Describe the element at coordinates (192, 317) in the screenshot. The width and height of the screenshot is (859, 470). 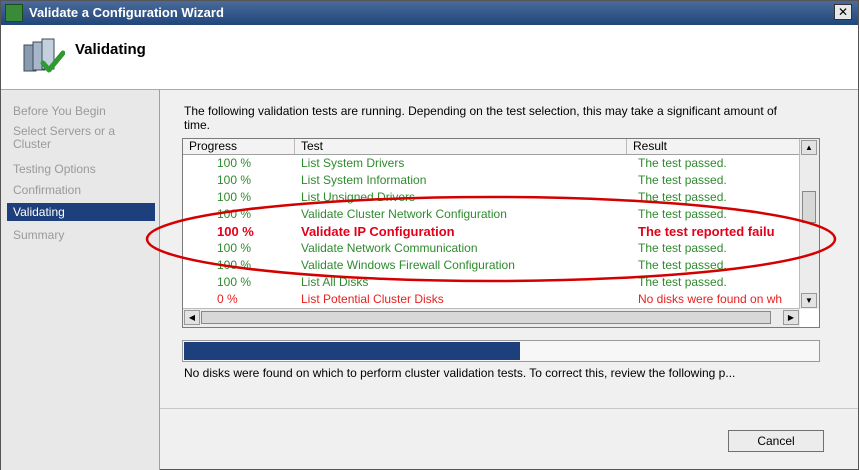
I see `scroll-left-icon: ◀` at that location.